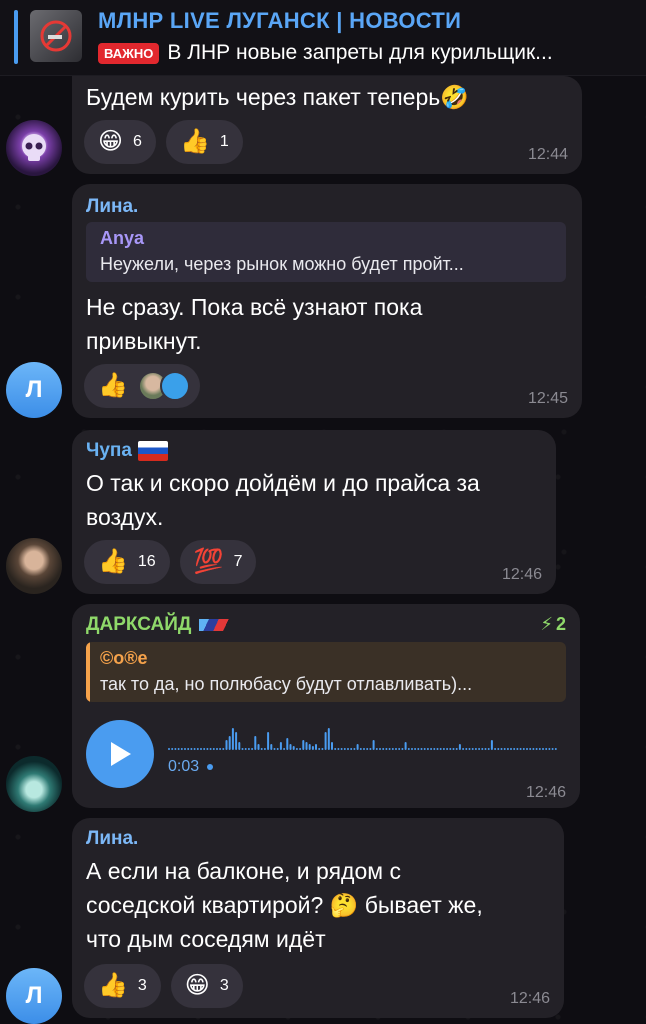 This screenshot has height=1024, width=646. Describe the element at coordinates (218, 562) in the screenshot. I see `reaction-hundred: 💯 7` at that location.